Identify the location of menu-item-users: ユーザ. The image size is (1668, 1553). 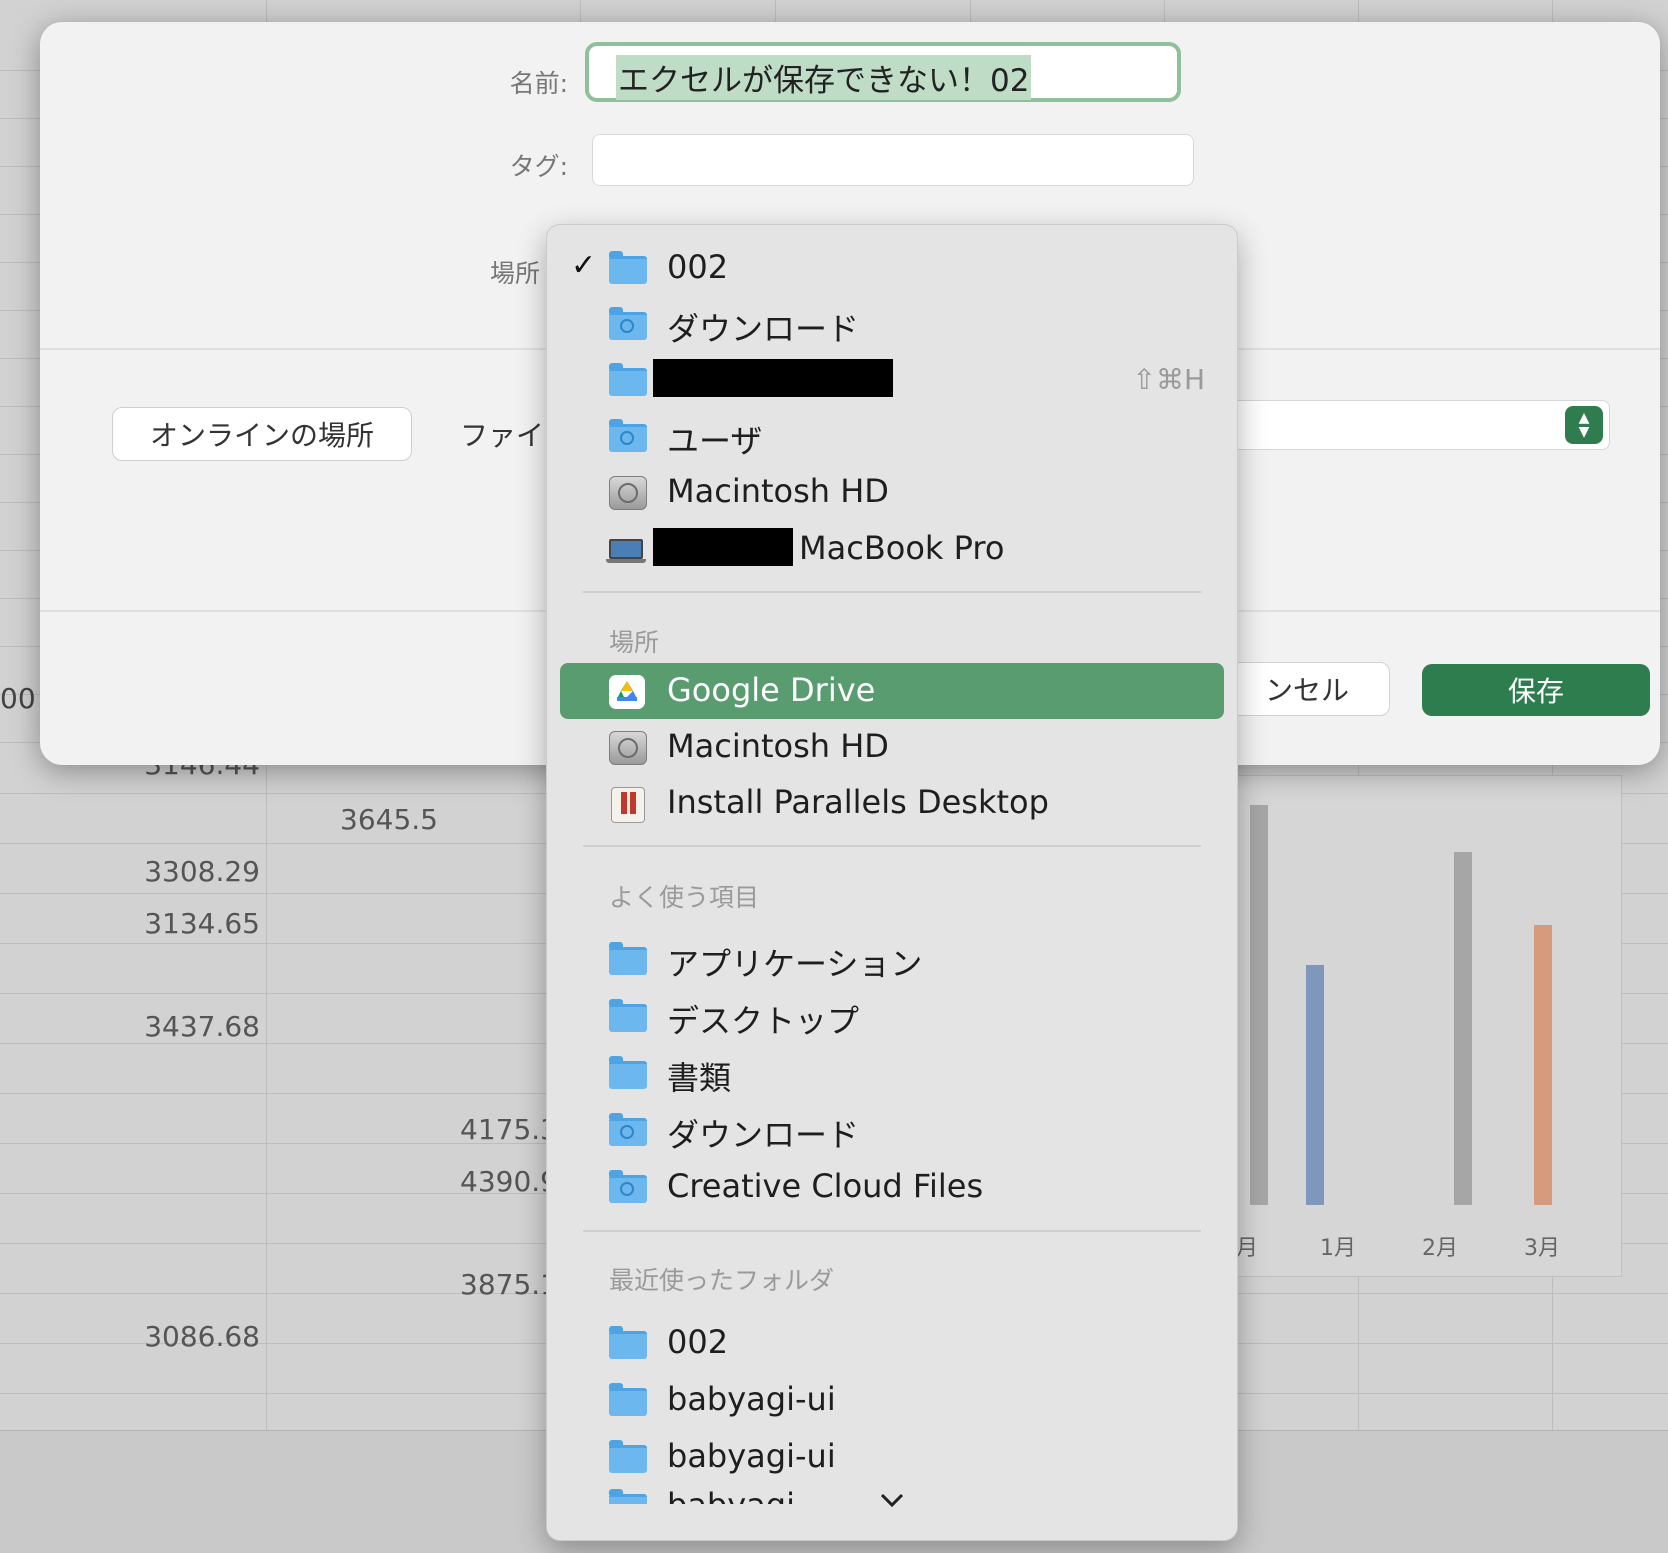
(892, 436).